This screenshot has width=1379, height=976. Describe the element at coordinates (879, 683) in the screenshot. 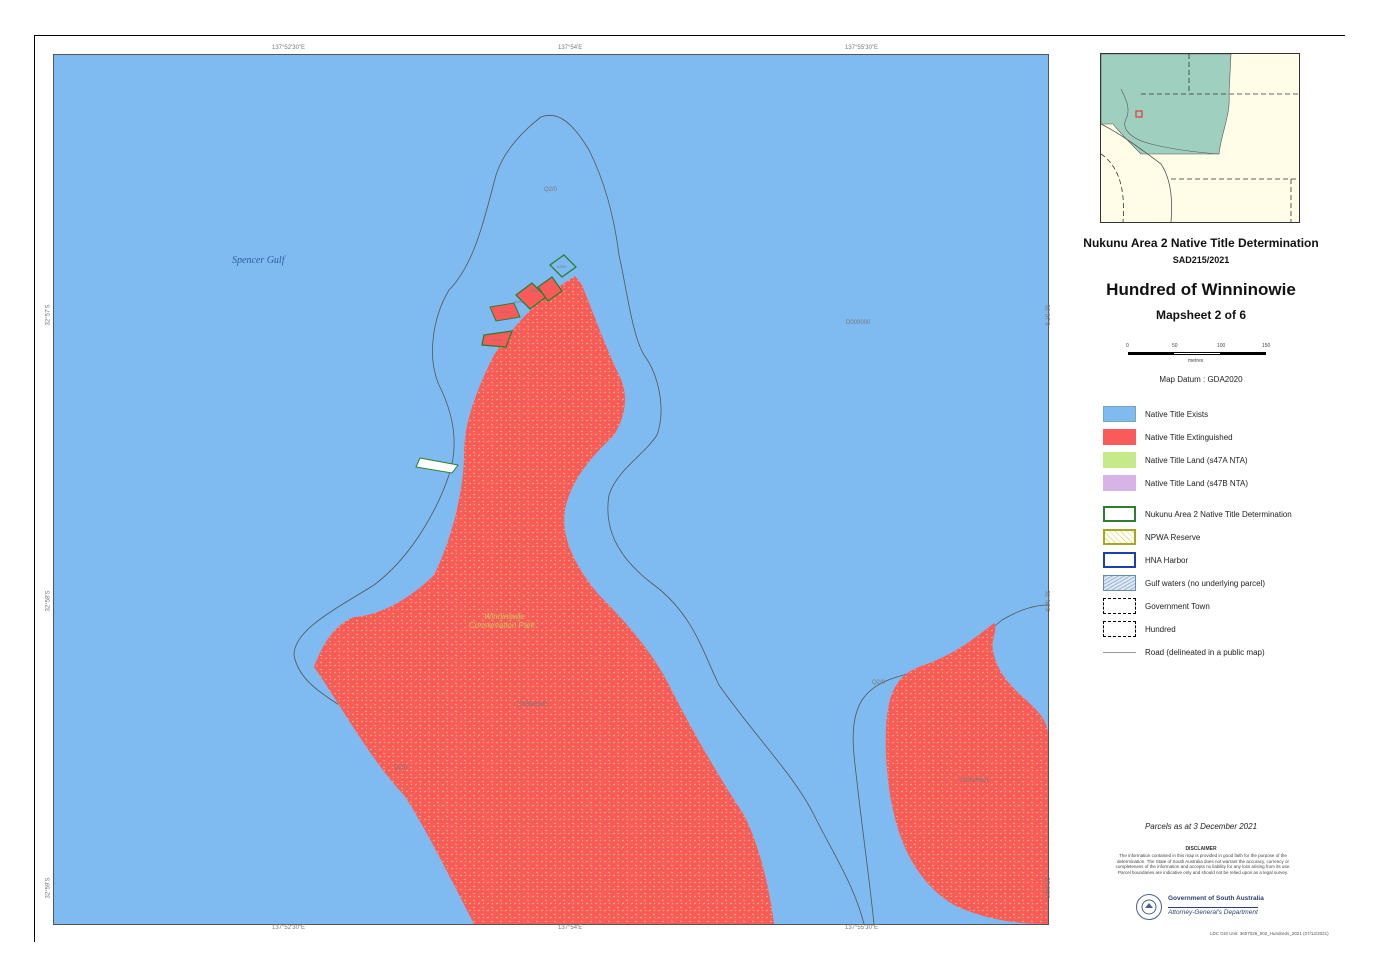

I see `parcel-label-lower-right-water: Q2/0` at that location.